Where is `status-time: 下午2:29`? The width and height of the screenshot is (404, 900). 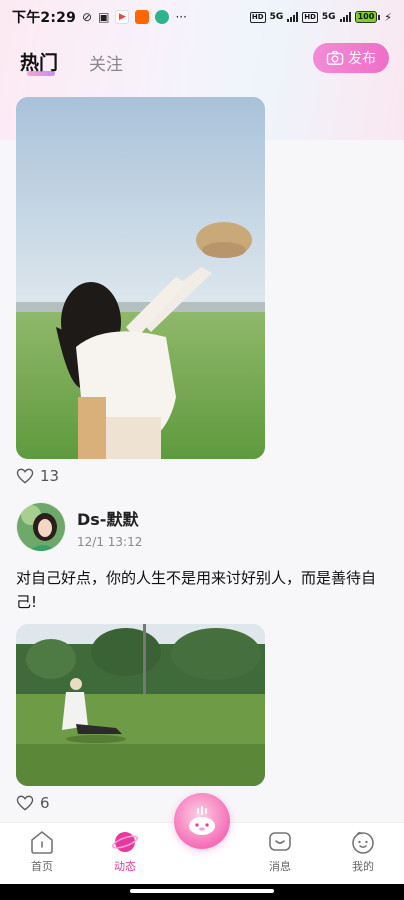
status-time: 下午2:29 is located at coordinates (44, 18).